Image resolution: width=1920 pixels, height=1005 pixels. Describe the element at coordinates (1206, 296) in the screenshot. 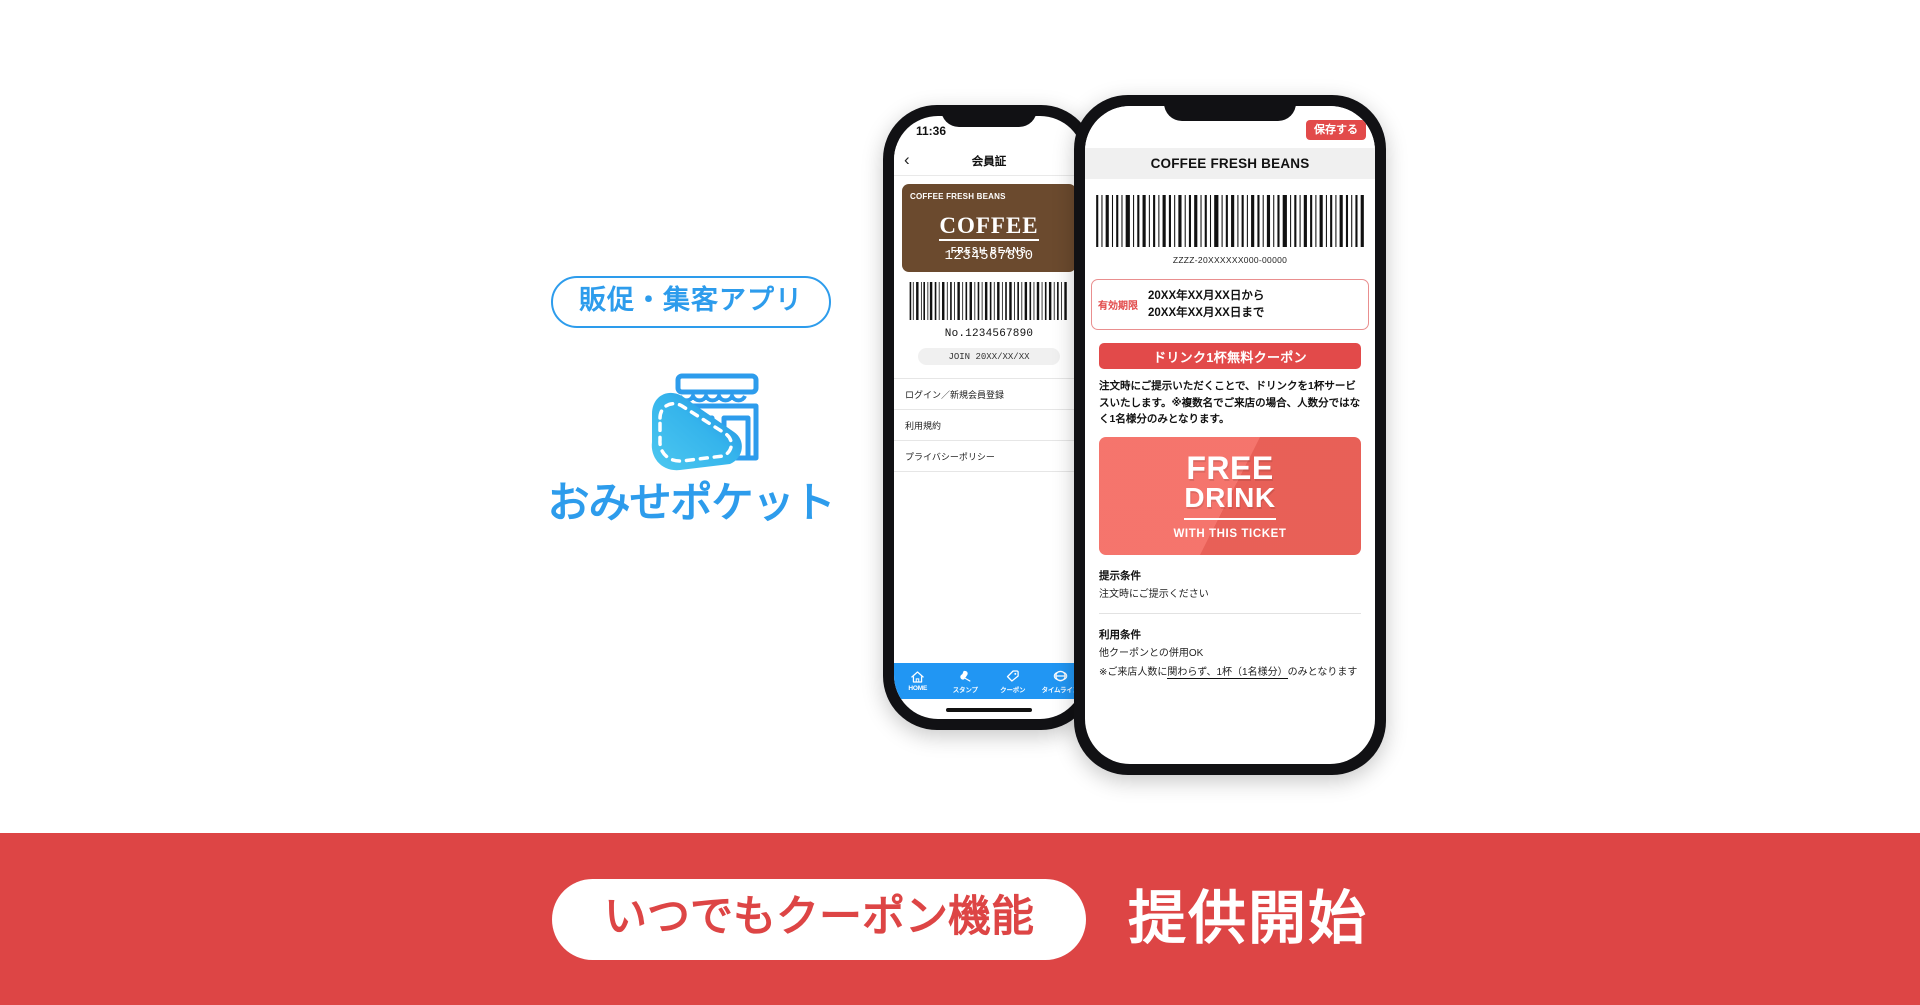

I see `expiry-line-1: 20XX年XX月XX日から` at that location.